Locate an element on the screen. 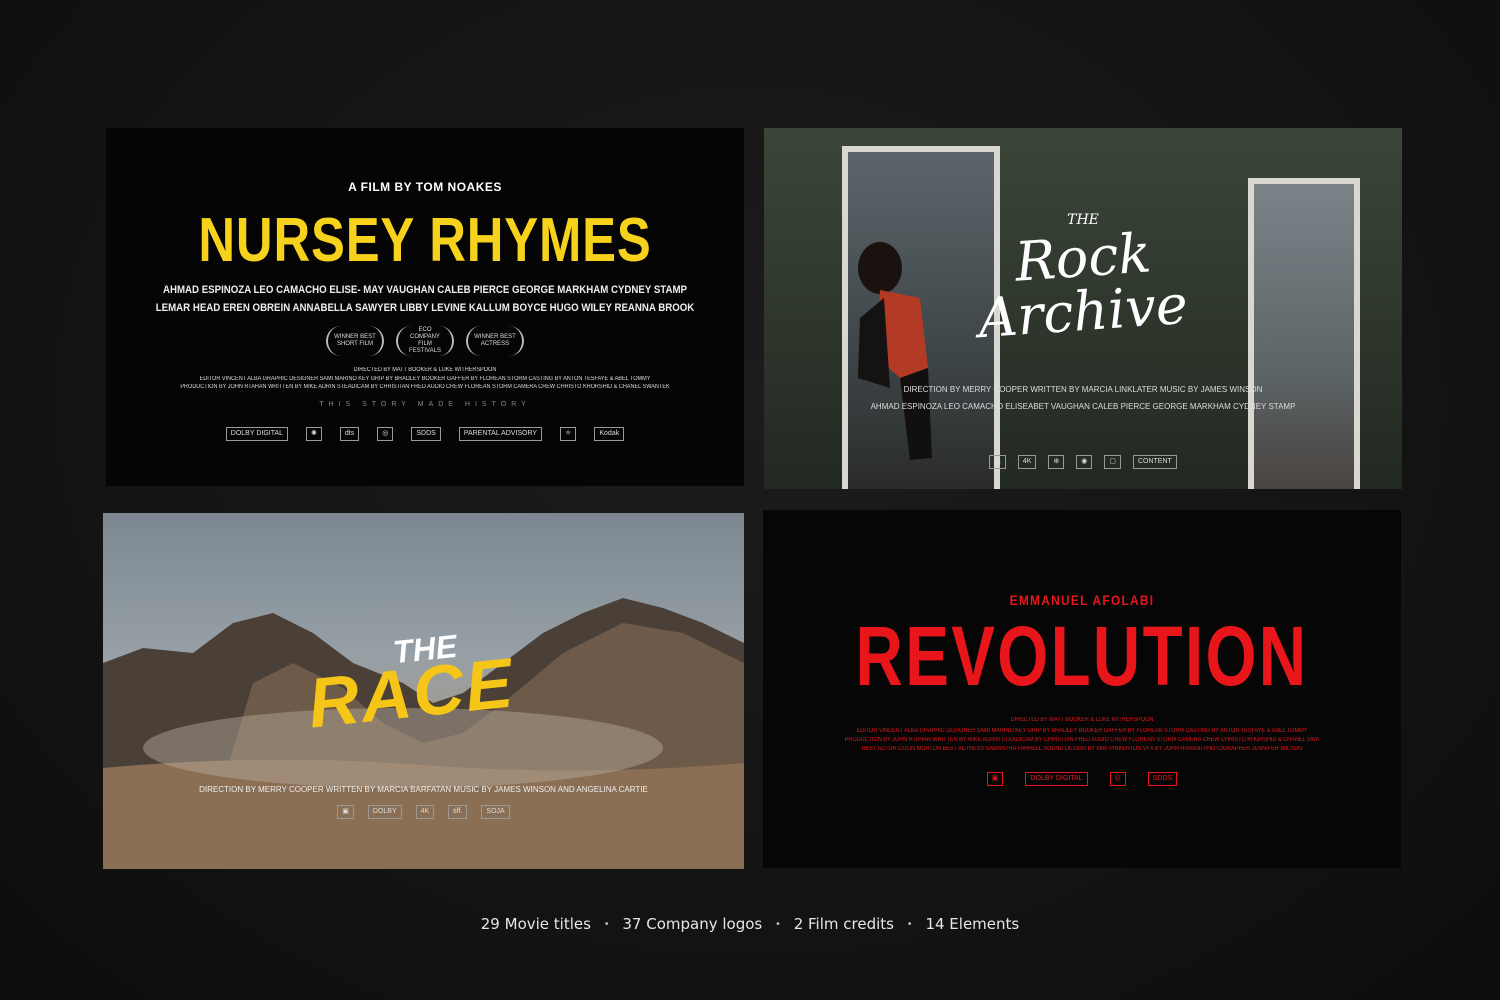 Image resolution: width=1500 pixels, height=1000 pixels. emblem-logo-icon: ✺ is located at coordinates (314, 434).